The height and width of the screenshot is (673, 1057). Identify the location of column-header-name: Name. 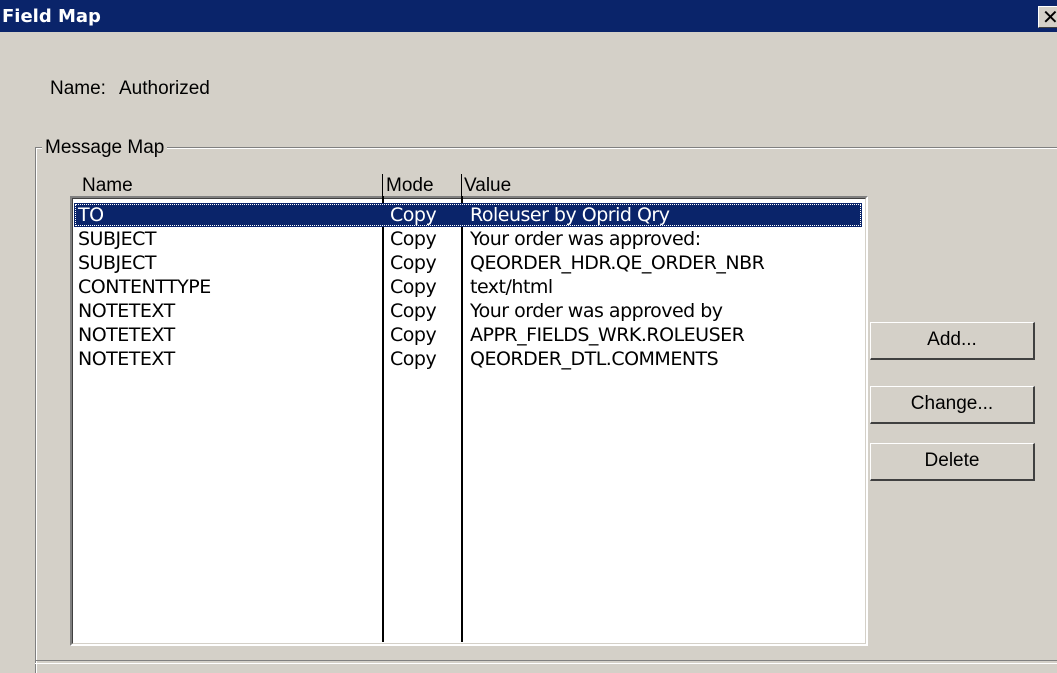
(107, 186).